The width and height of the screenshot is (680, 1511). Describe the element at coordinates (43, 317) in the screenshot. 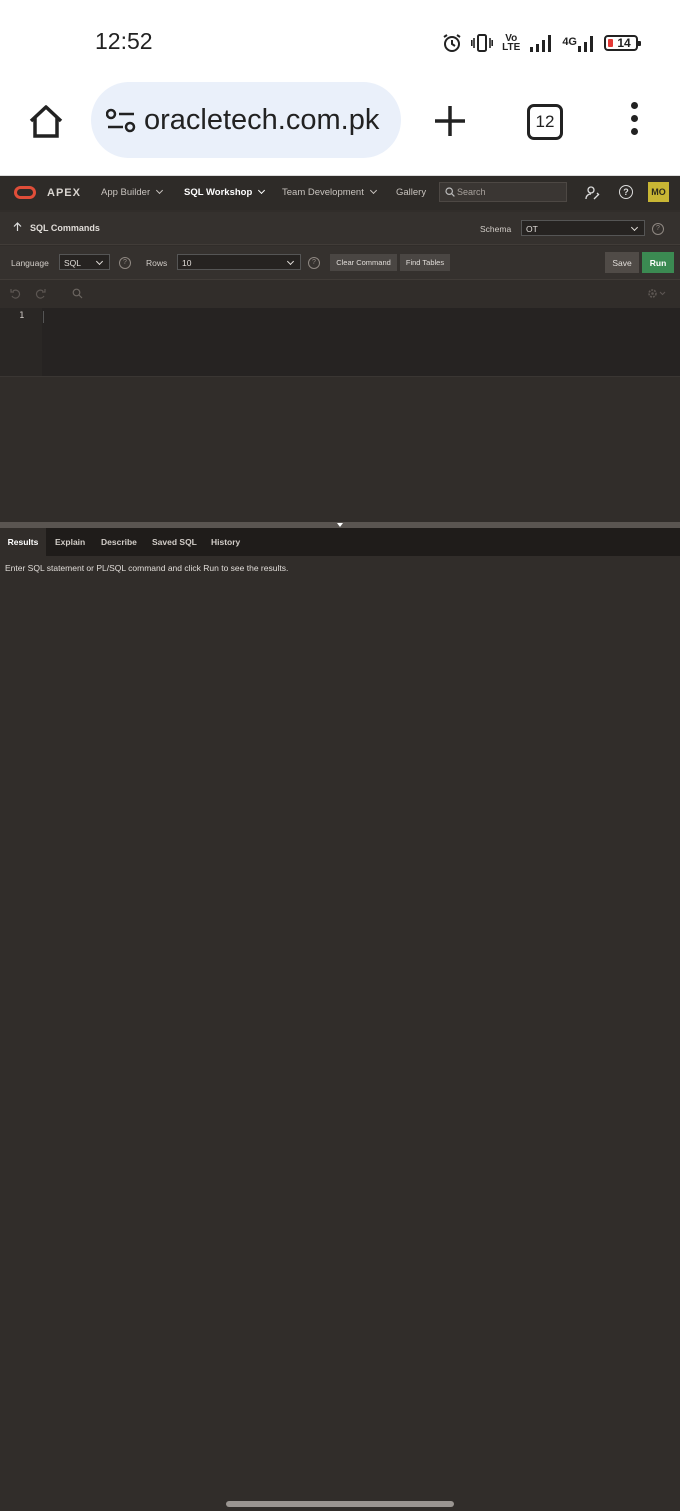

I see `editor-cursor` at that location.